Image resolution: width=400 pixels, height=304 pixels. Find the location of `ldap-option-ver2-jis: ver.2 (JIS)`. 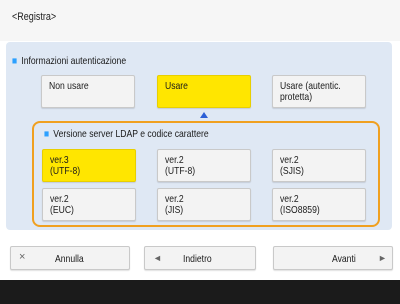

ldap-option-ver2-jis: ver.2 (JIS) is located at coordinates (204, 204).